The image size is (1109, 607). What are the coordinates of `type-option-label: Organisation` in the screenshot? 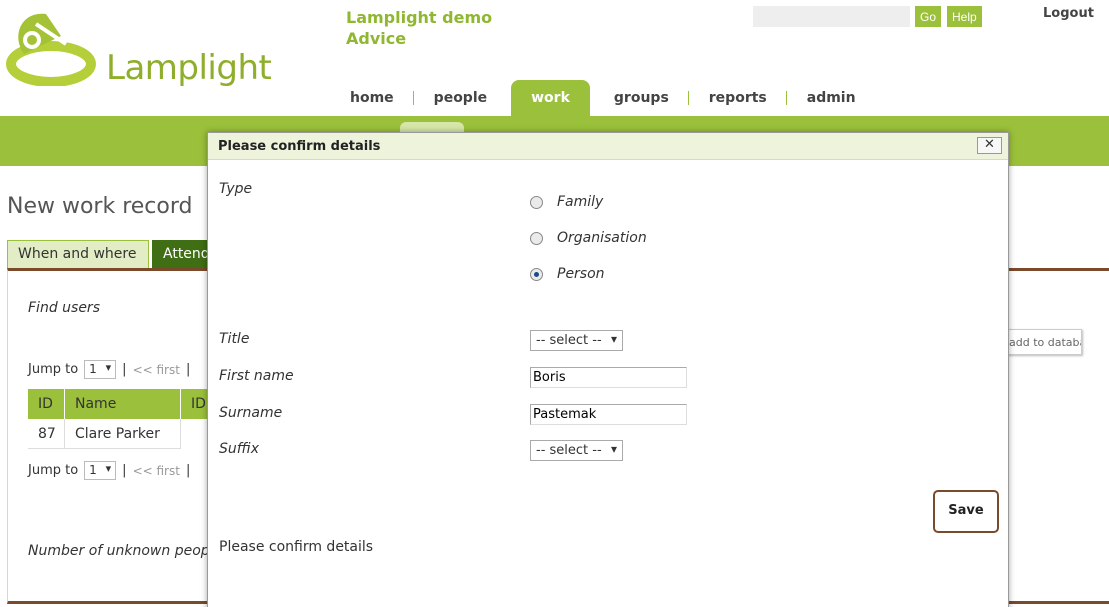 It's located at (602, 238).